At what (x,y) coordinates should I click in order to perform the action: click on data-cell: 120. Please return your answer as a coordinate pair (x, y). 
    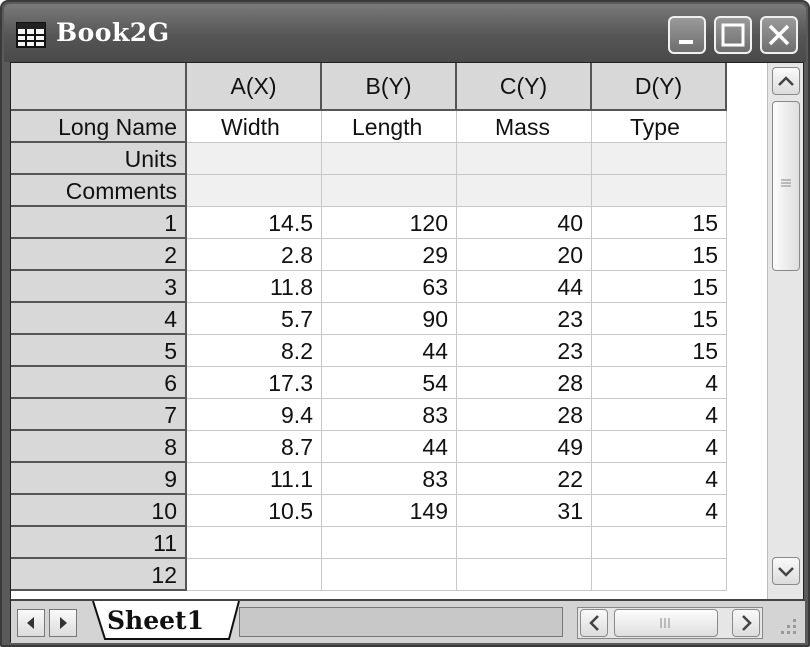
    Looking at the image, I should click on (389, 223).